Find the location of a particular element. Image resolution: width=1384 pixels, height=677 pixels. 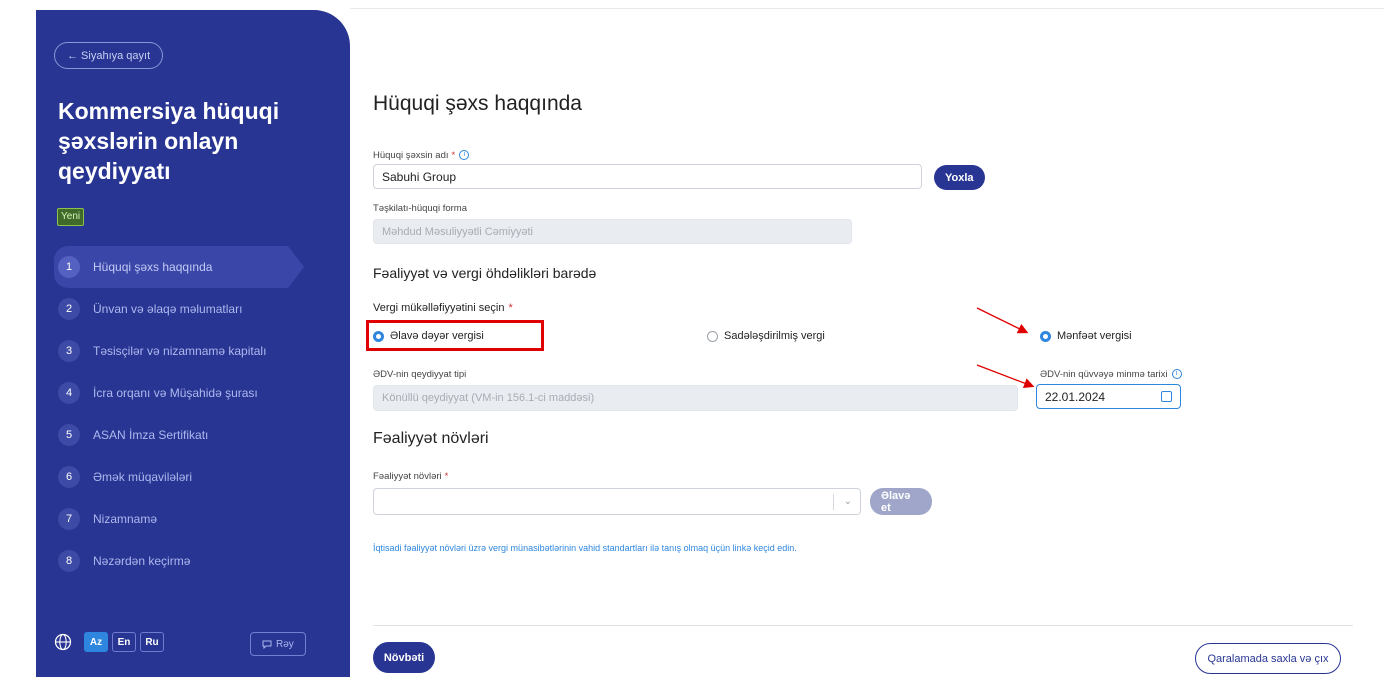

radio-profit: Mənfəət vergisi is located at coordinates (1086, 336).